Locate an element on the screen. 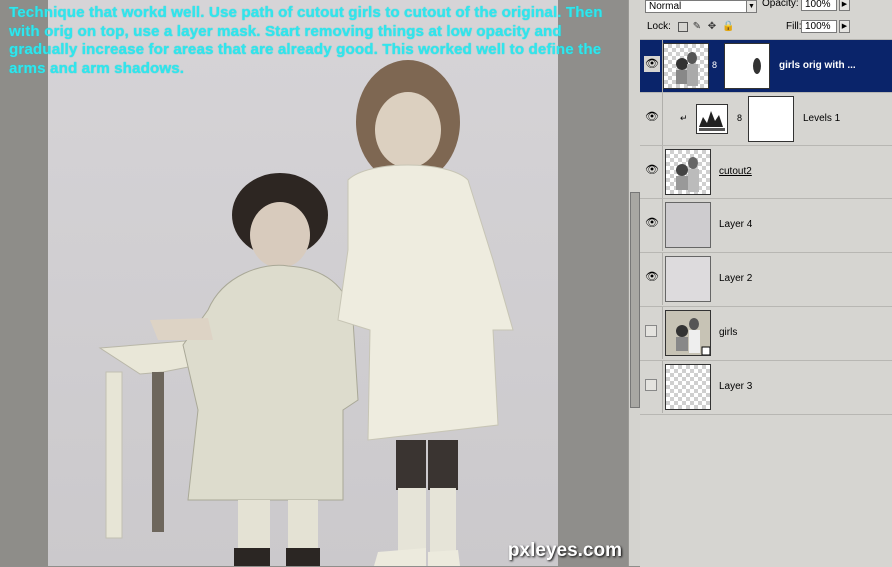 This screenshot has width=892, height=567. blend-mode-select: Normal is located at coordinates (696, 6).